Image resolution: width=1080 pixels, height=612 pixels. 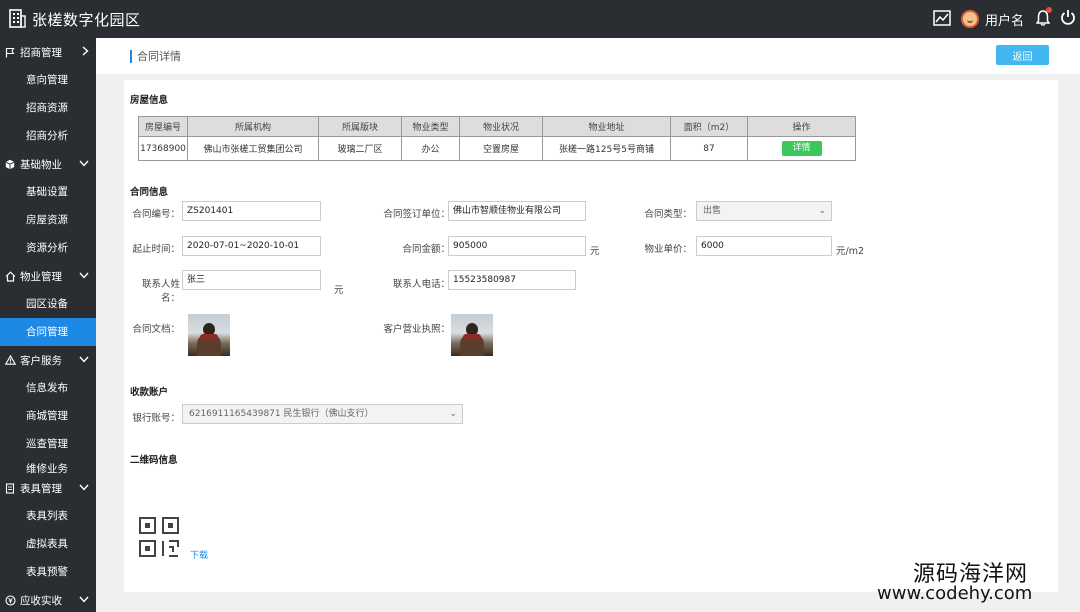 What do you see at coordinates (48, 466) in the screenshot?
I see `sidebar-item-repair-business: 维修业务` at bounding box center [48, 466].